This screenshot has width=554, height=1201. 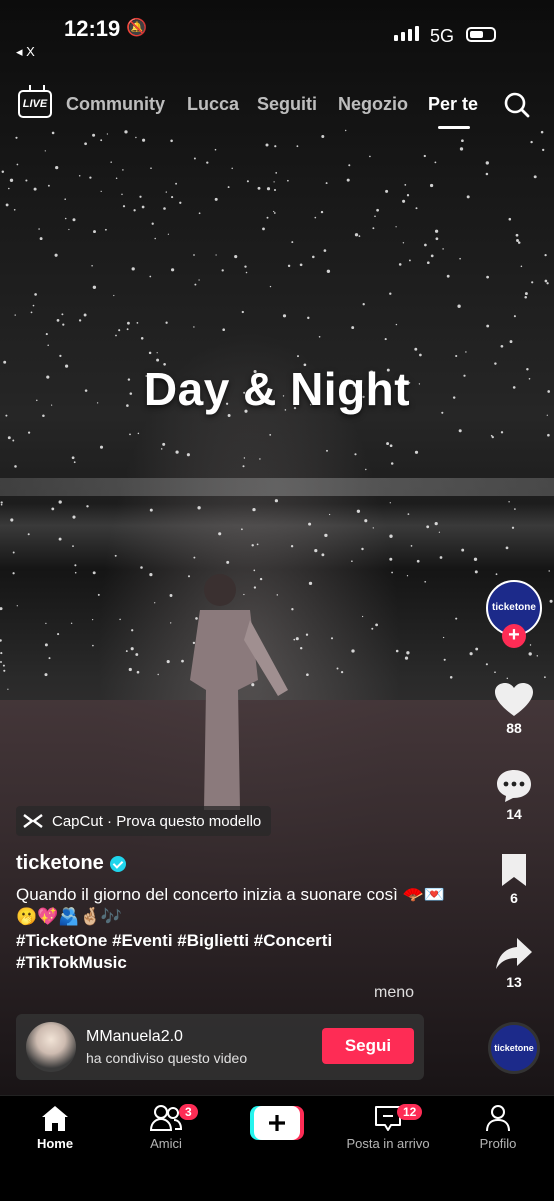 I want to click on live-icon: LIVE, so click(x=35, y=104).